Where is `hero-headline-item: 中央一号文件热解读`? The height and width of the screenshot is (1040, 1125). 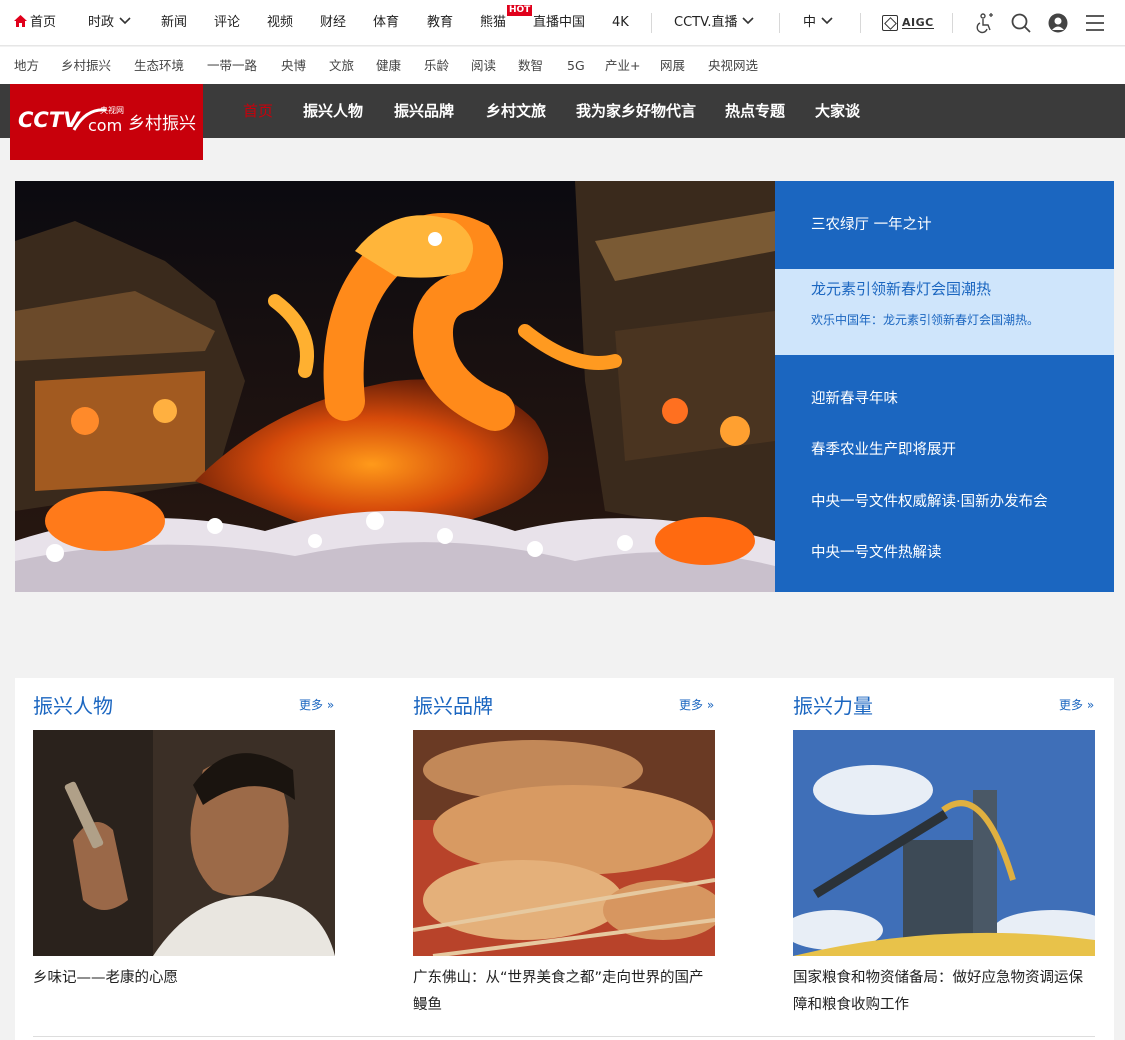 hero-headline-item: 中央一号文件热解读 is located at coordinates (876, 551).